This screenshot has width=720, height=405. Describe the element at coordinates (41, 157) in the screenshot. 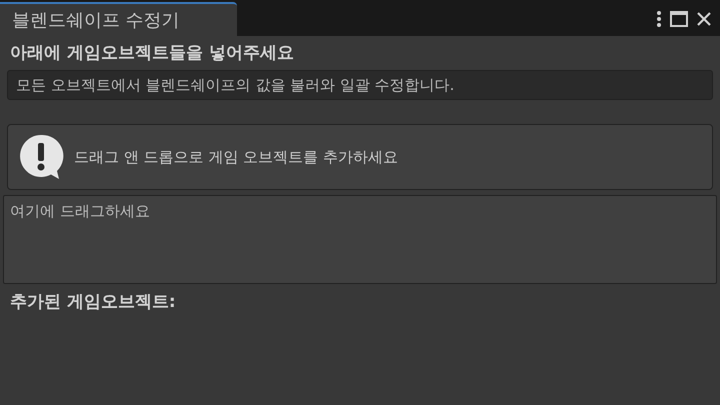

I see `exclamation-bubble-icon` at that location.